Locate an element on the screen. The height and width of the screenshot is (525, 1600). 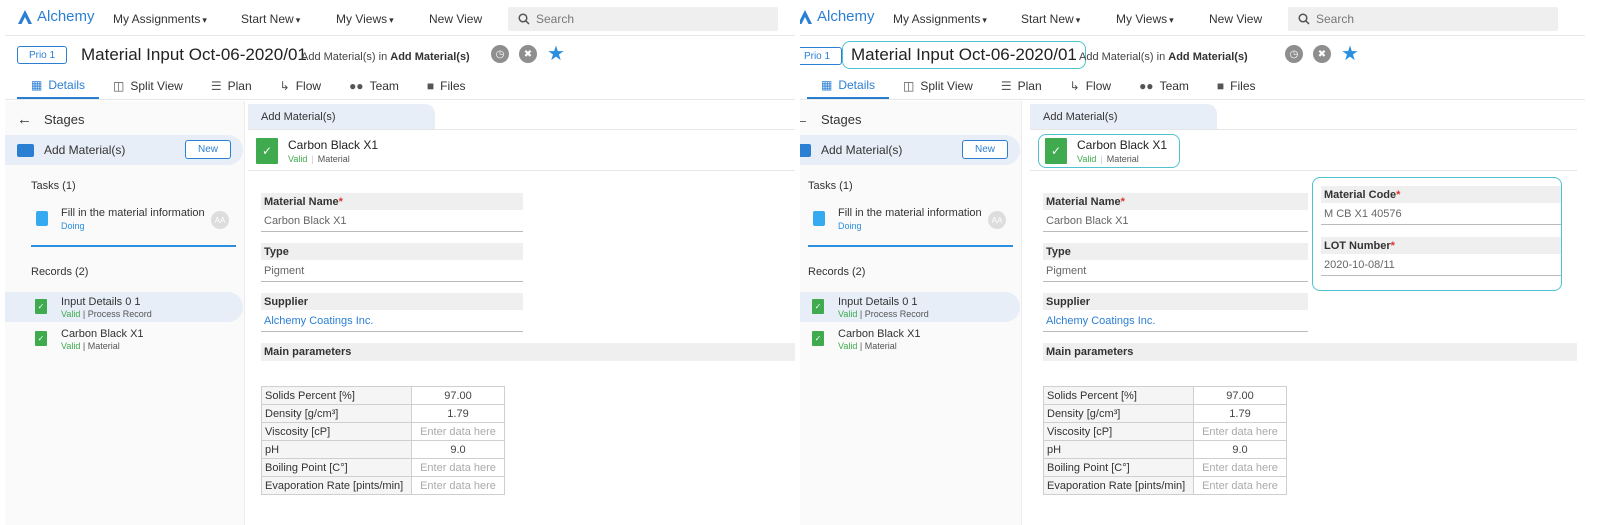
type-field: Type Pigment is located at coordinates (1175, 262).